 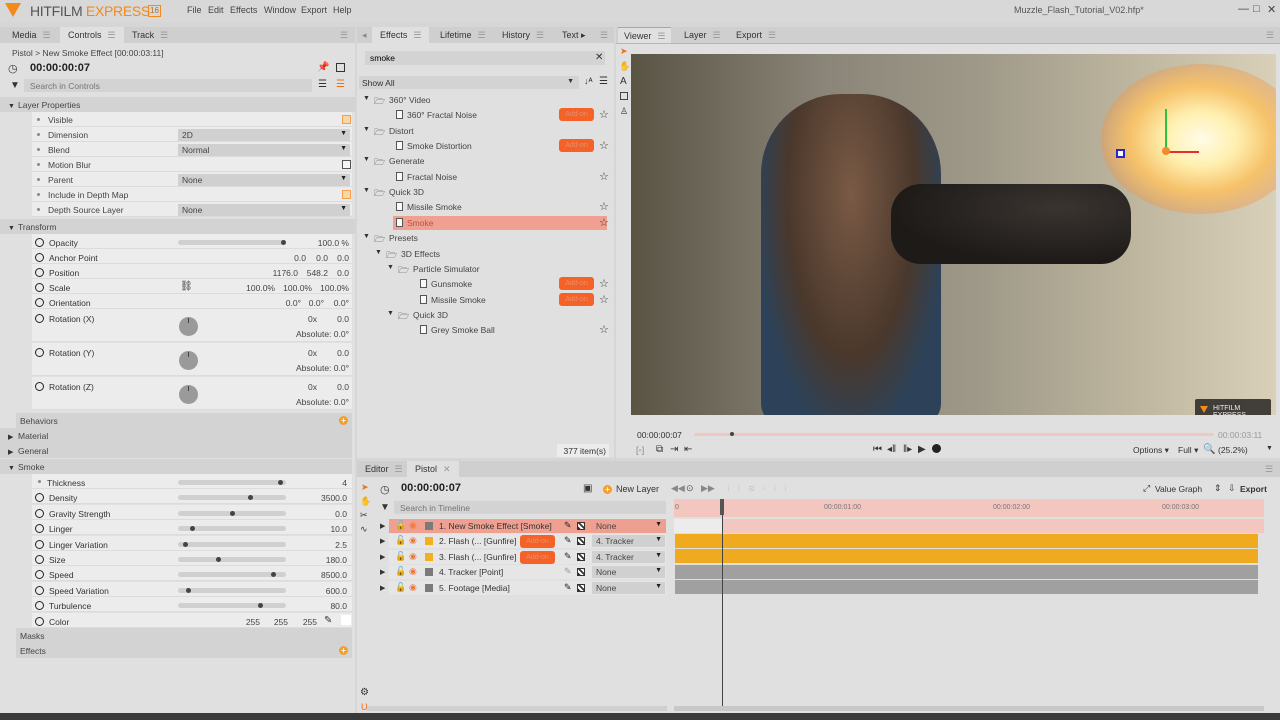 What do you see at coordinates (177, 104) in the screenshot?
I see `section-layer-properties: ▼ Layer Properties` at bounding box center [177, 104].